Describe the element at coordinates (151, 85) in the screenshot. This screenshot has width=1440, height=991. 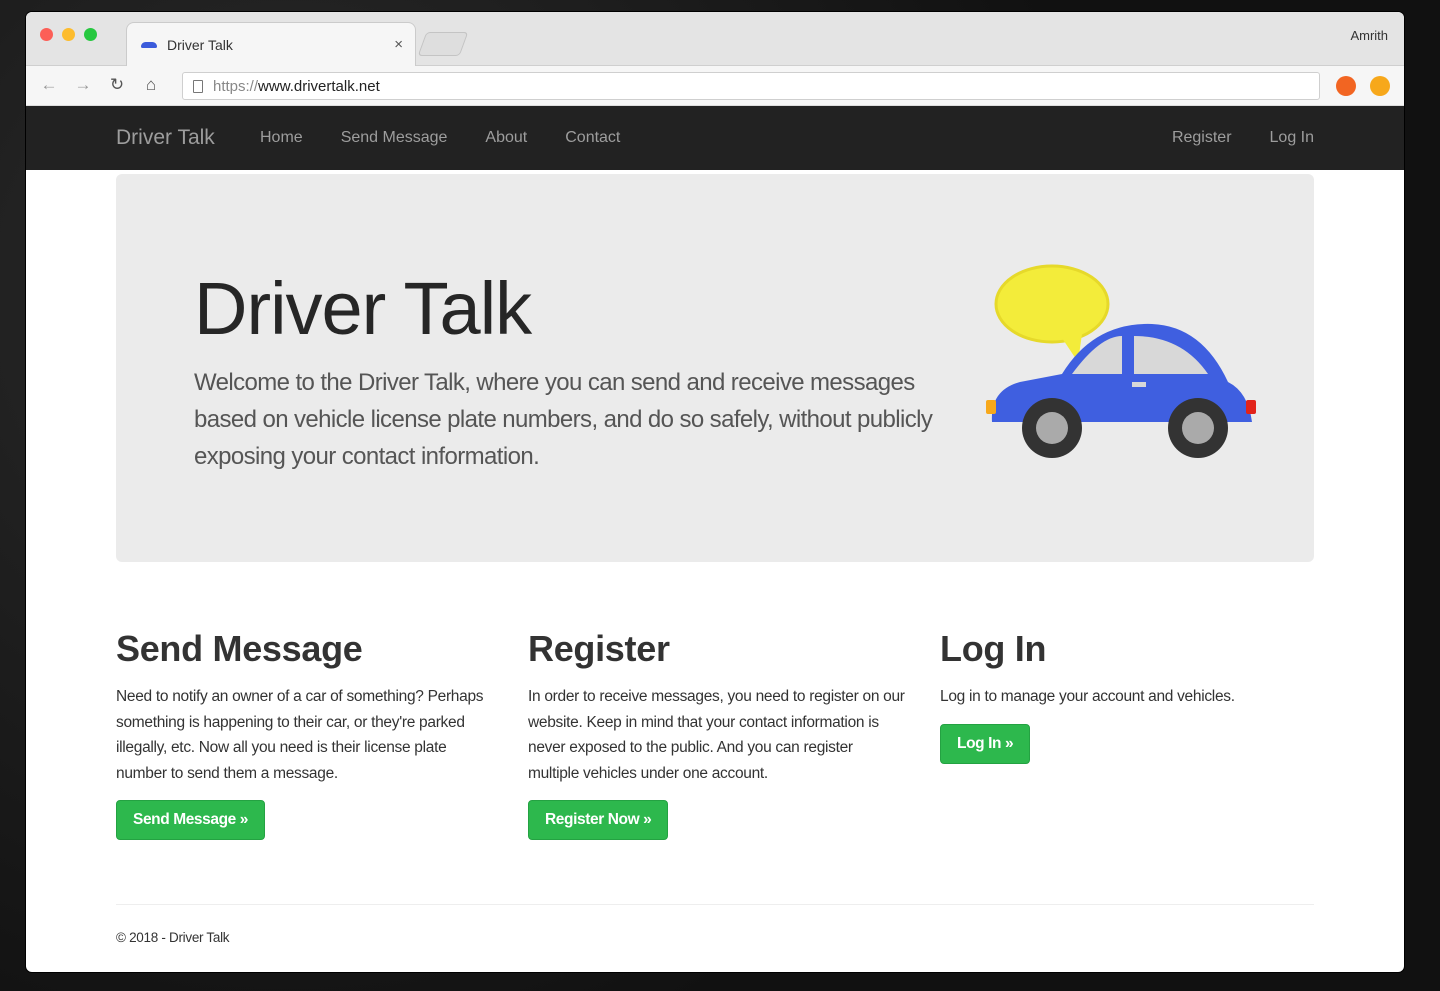
I see `home-icon: ⌂` at that location.